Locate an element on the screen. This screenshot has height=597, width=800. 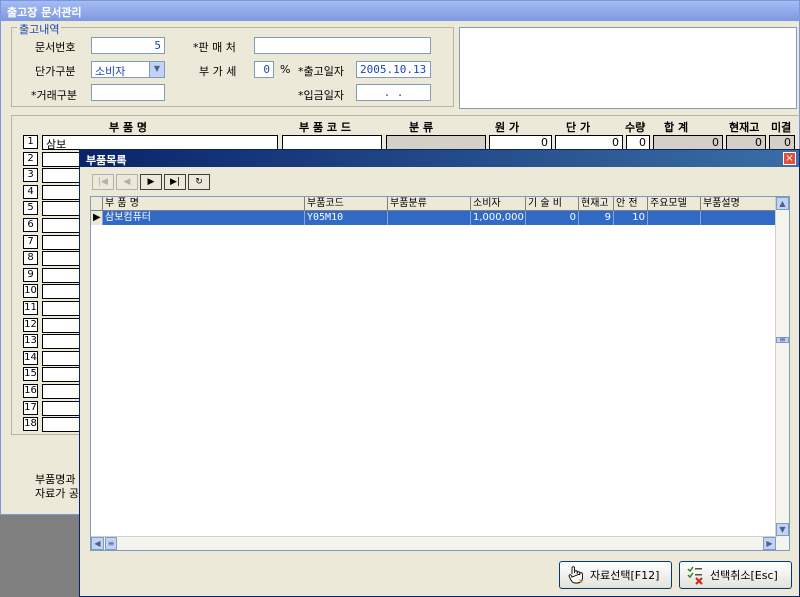
last-record-icon: ▶| is located at coordinates (175, 182).